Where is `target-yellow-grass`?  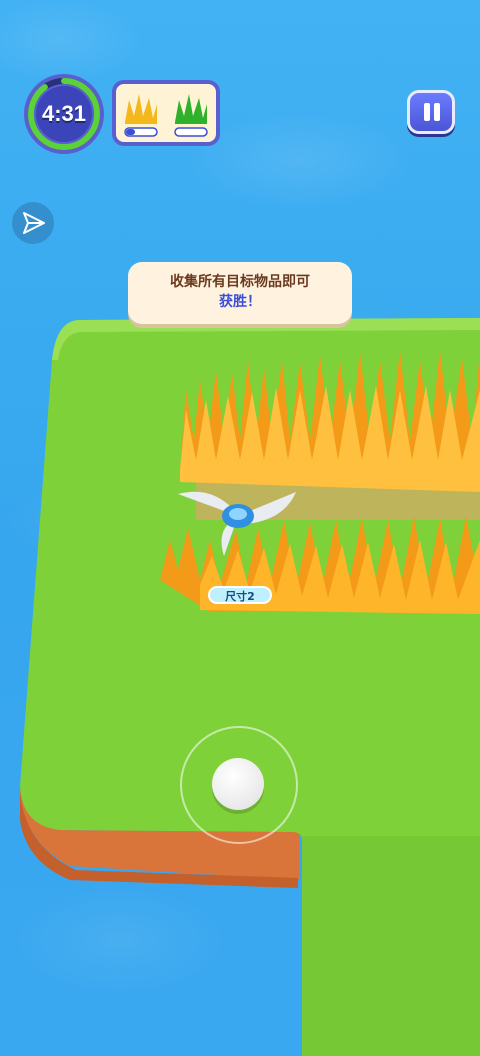
target-yellow-grass is located at coordinates (141, 113).